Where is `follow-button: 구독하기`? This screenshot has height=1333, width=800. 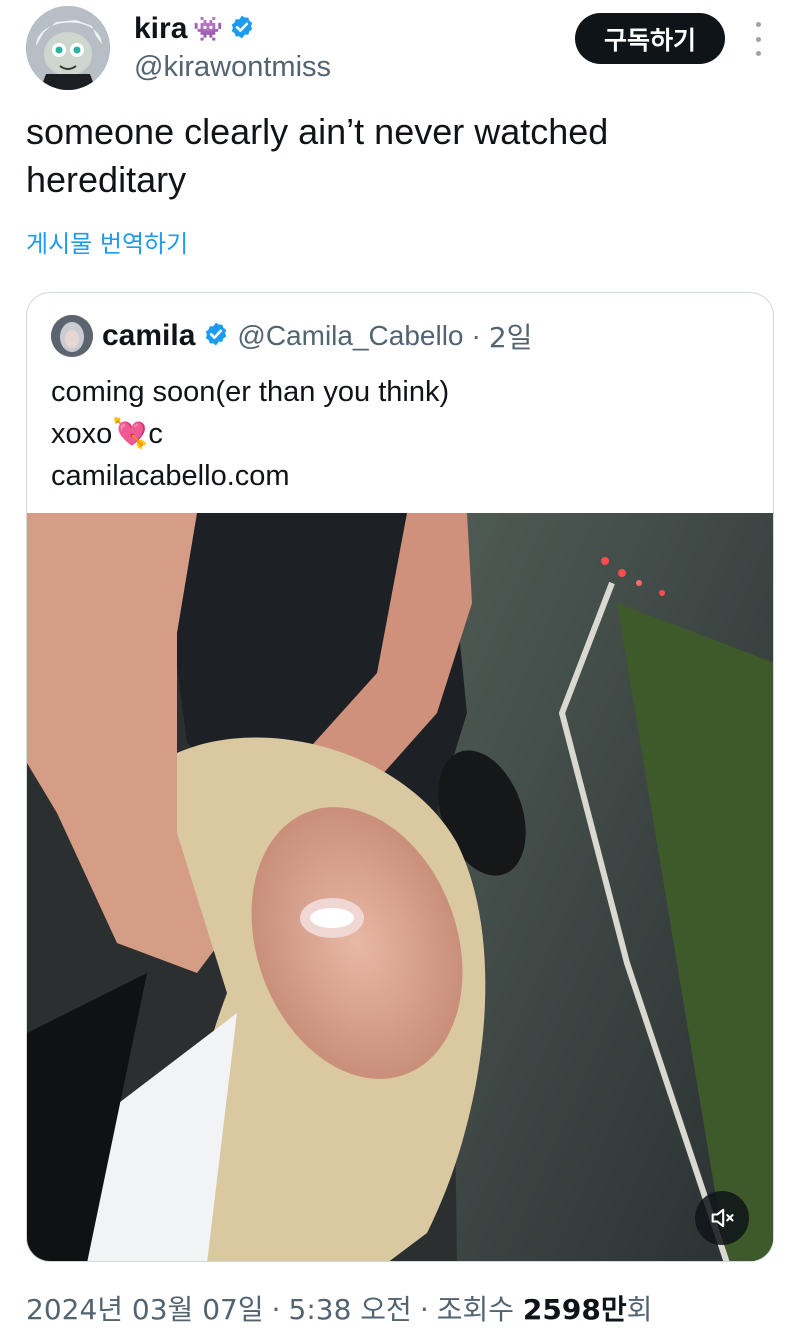
follow-button: 구독하기 is located at coordinates (650, 38).